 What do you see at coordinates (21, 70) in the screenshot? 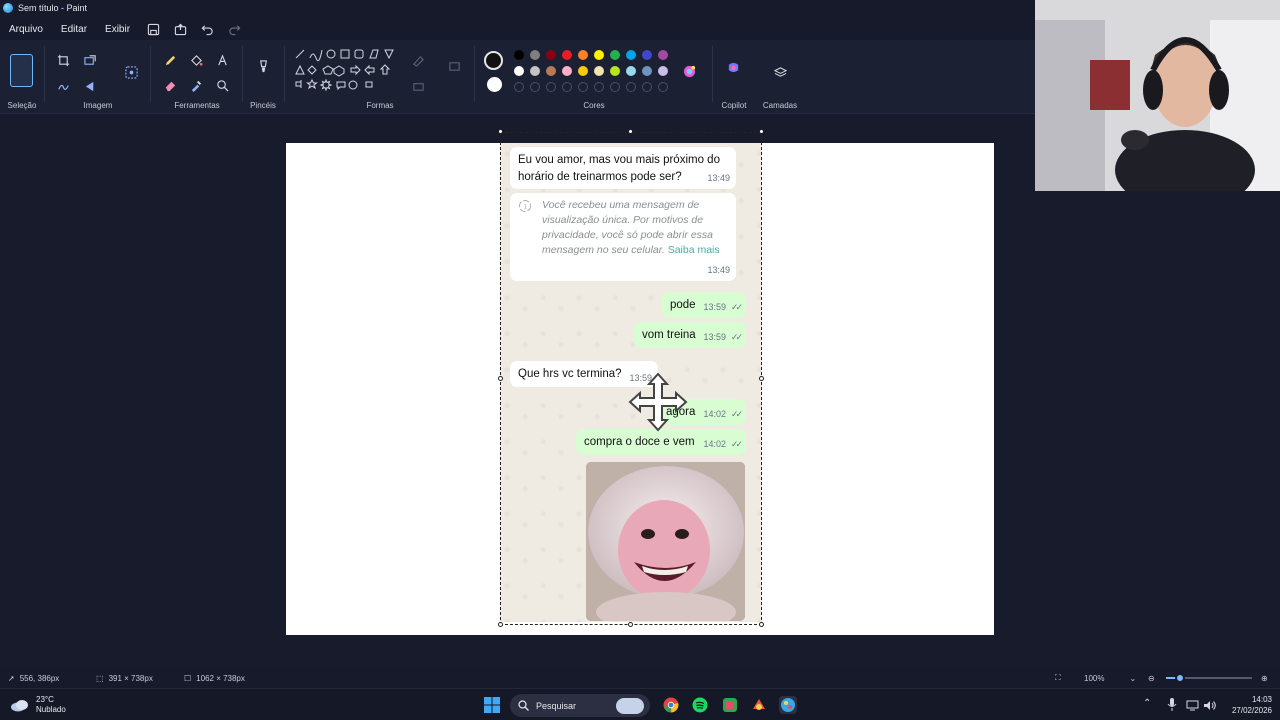
I see `selection-tool-button` at bounding box center [21, 70].